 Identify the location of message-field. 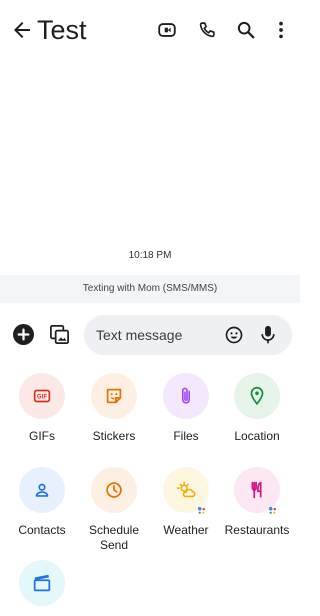
(188, 335).